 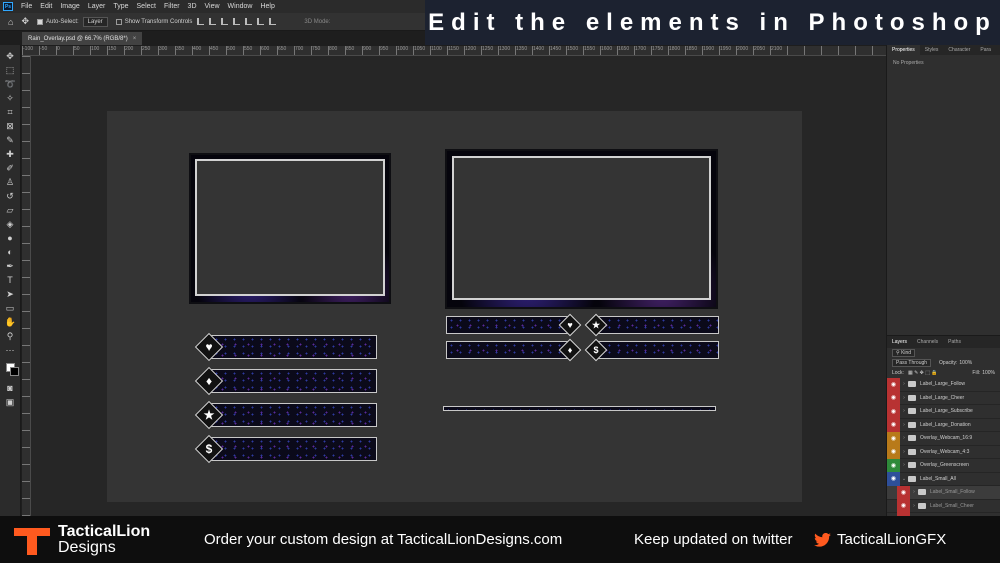 I want to click on hand-tool-icon: ✋, so click(x=10, y=322).